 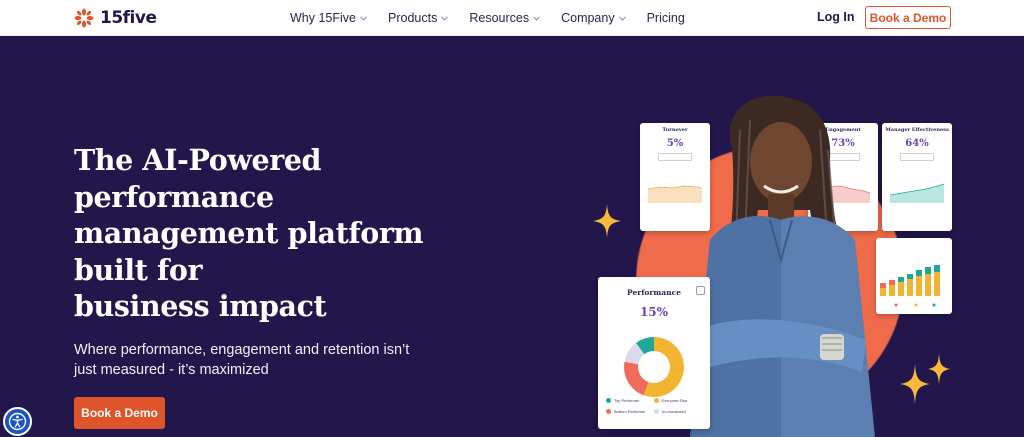 What do you see at coordinates (917, 193) in the screenshot?
I see `metric-area-chart` at bounding box center [917, 193].